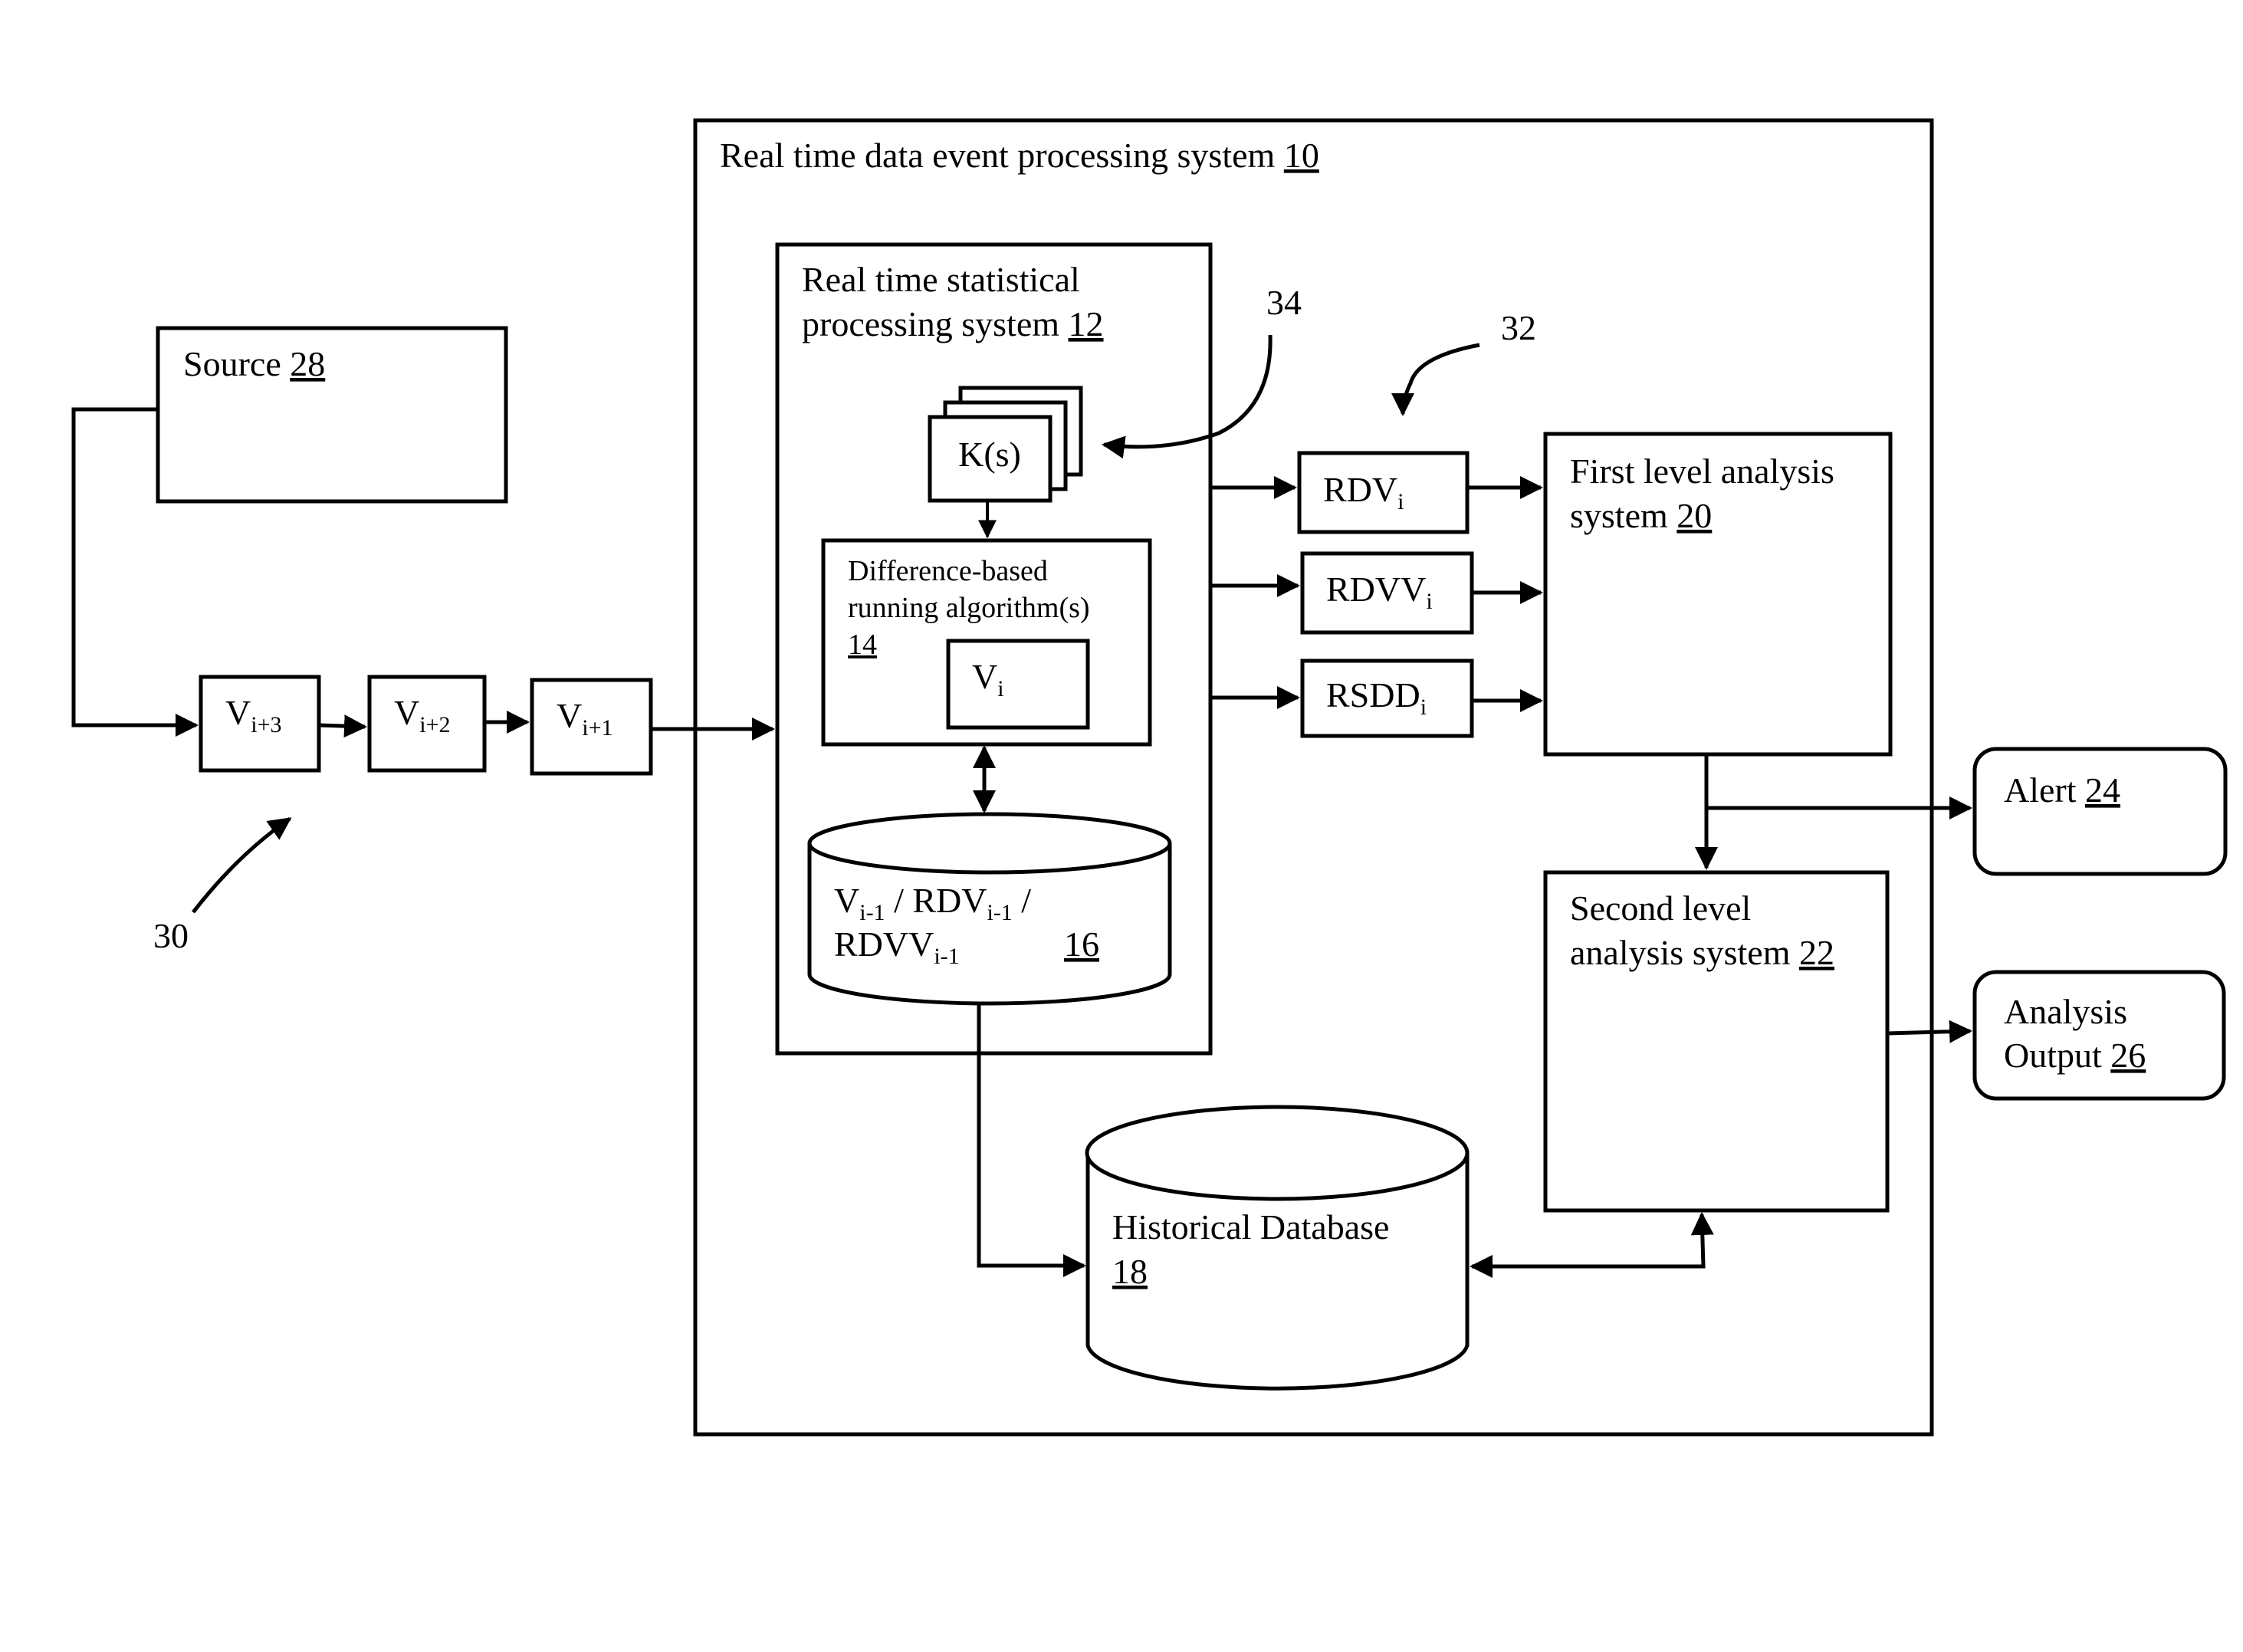  What do you see at coordinates (1702, 471) in the screenshot?
I see `first-level-line1: First level analysis` at bounding box center [1702, 471].